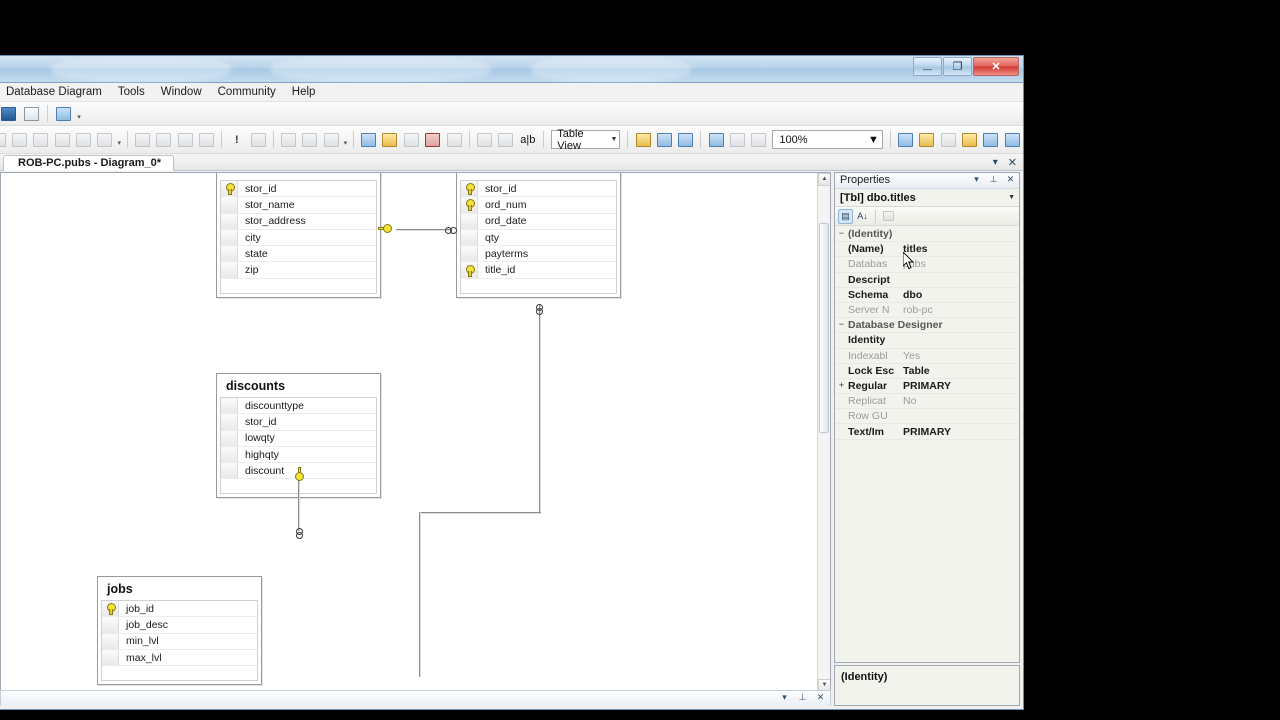  I want to click on relationship-stores-discounts, so click(299, 503).